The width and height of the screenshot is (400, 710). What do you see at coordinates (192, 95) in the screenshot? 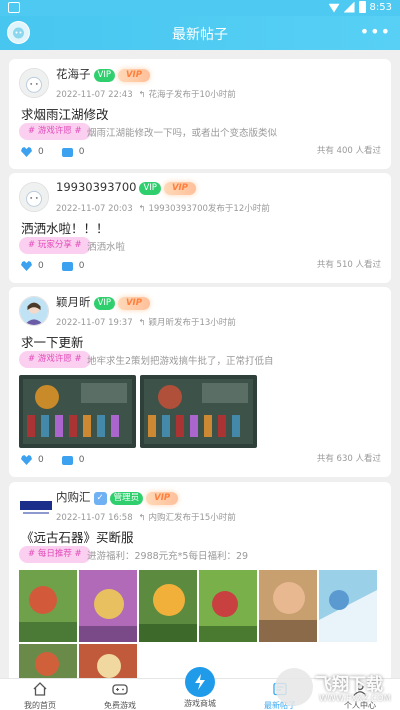
I see `post-published-text: 花海子发布于10小时前` at bounding box center [192, 95].